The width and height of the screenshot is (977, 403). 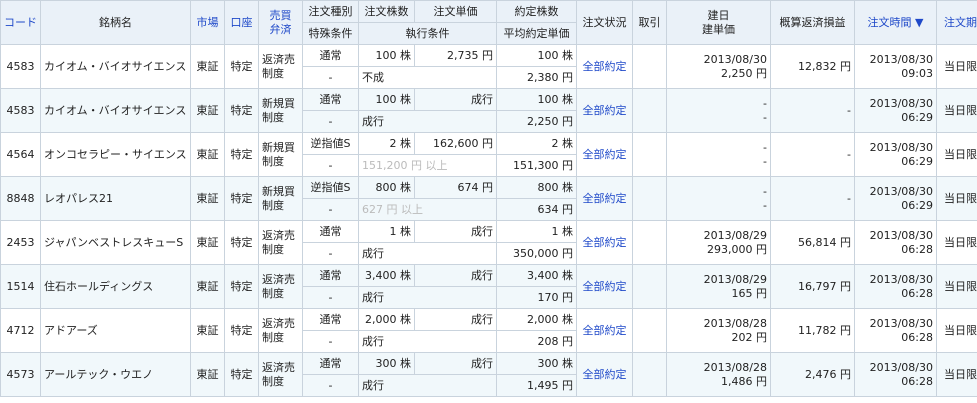 I want to click on header-qty: 注文株数, so click(x=386, y=11).